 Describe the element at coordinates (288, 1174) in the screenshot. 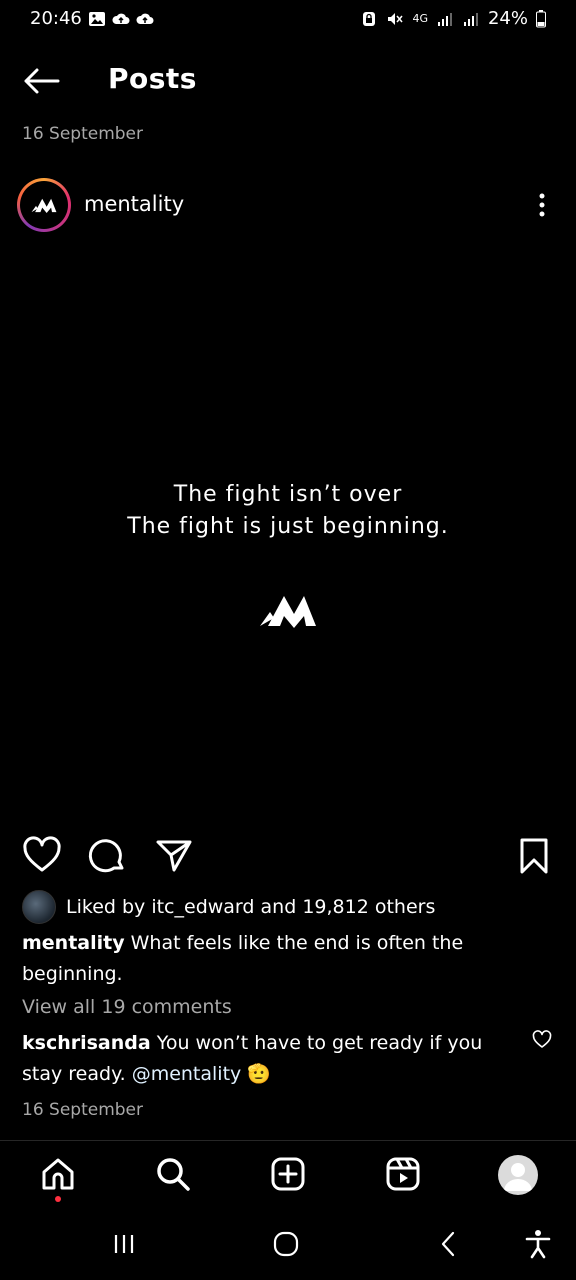

I see `create-icon` at that location.